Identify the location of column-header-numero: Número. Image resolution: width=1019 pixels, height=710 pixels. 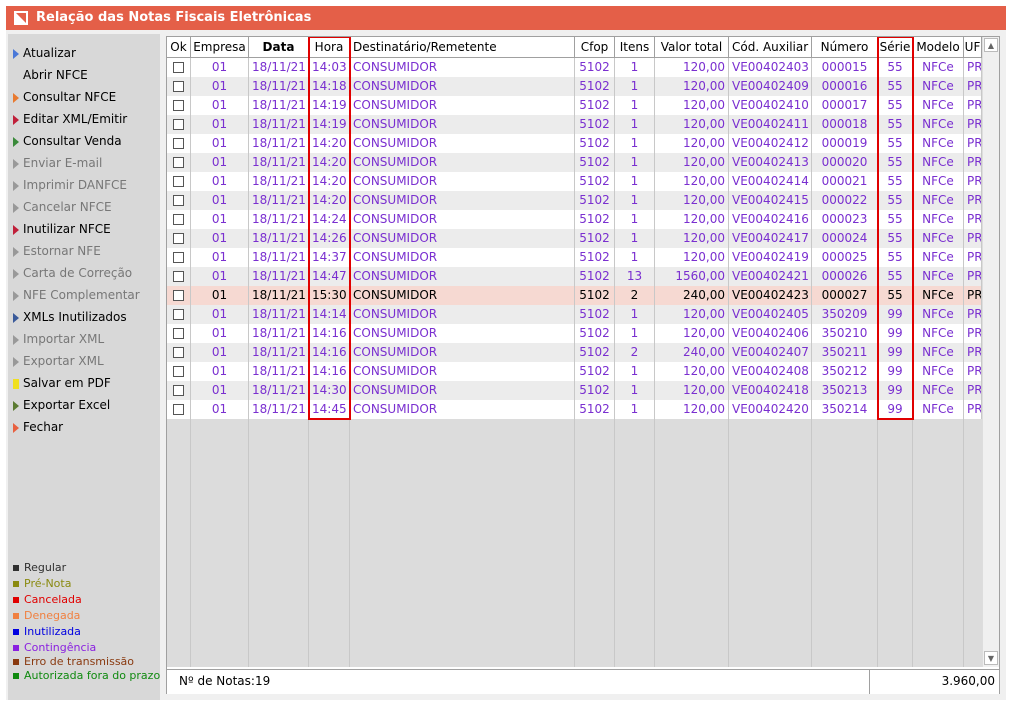
(845, 47).